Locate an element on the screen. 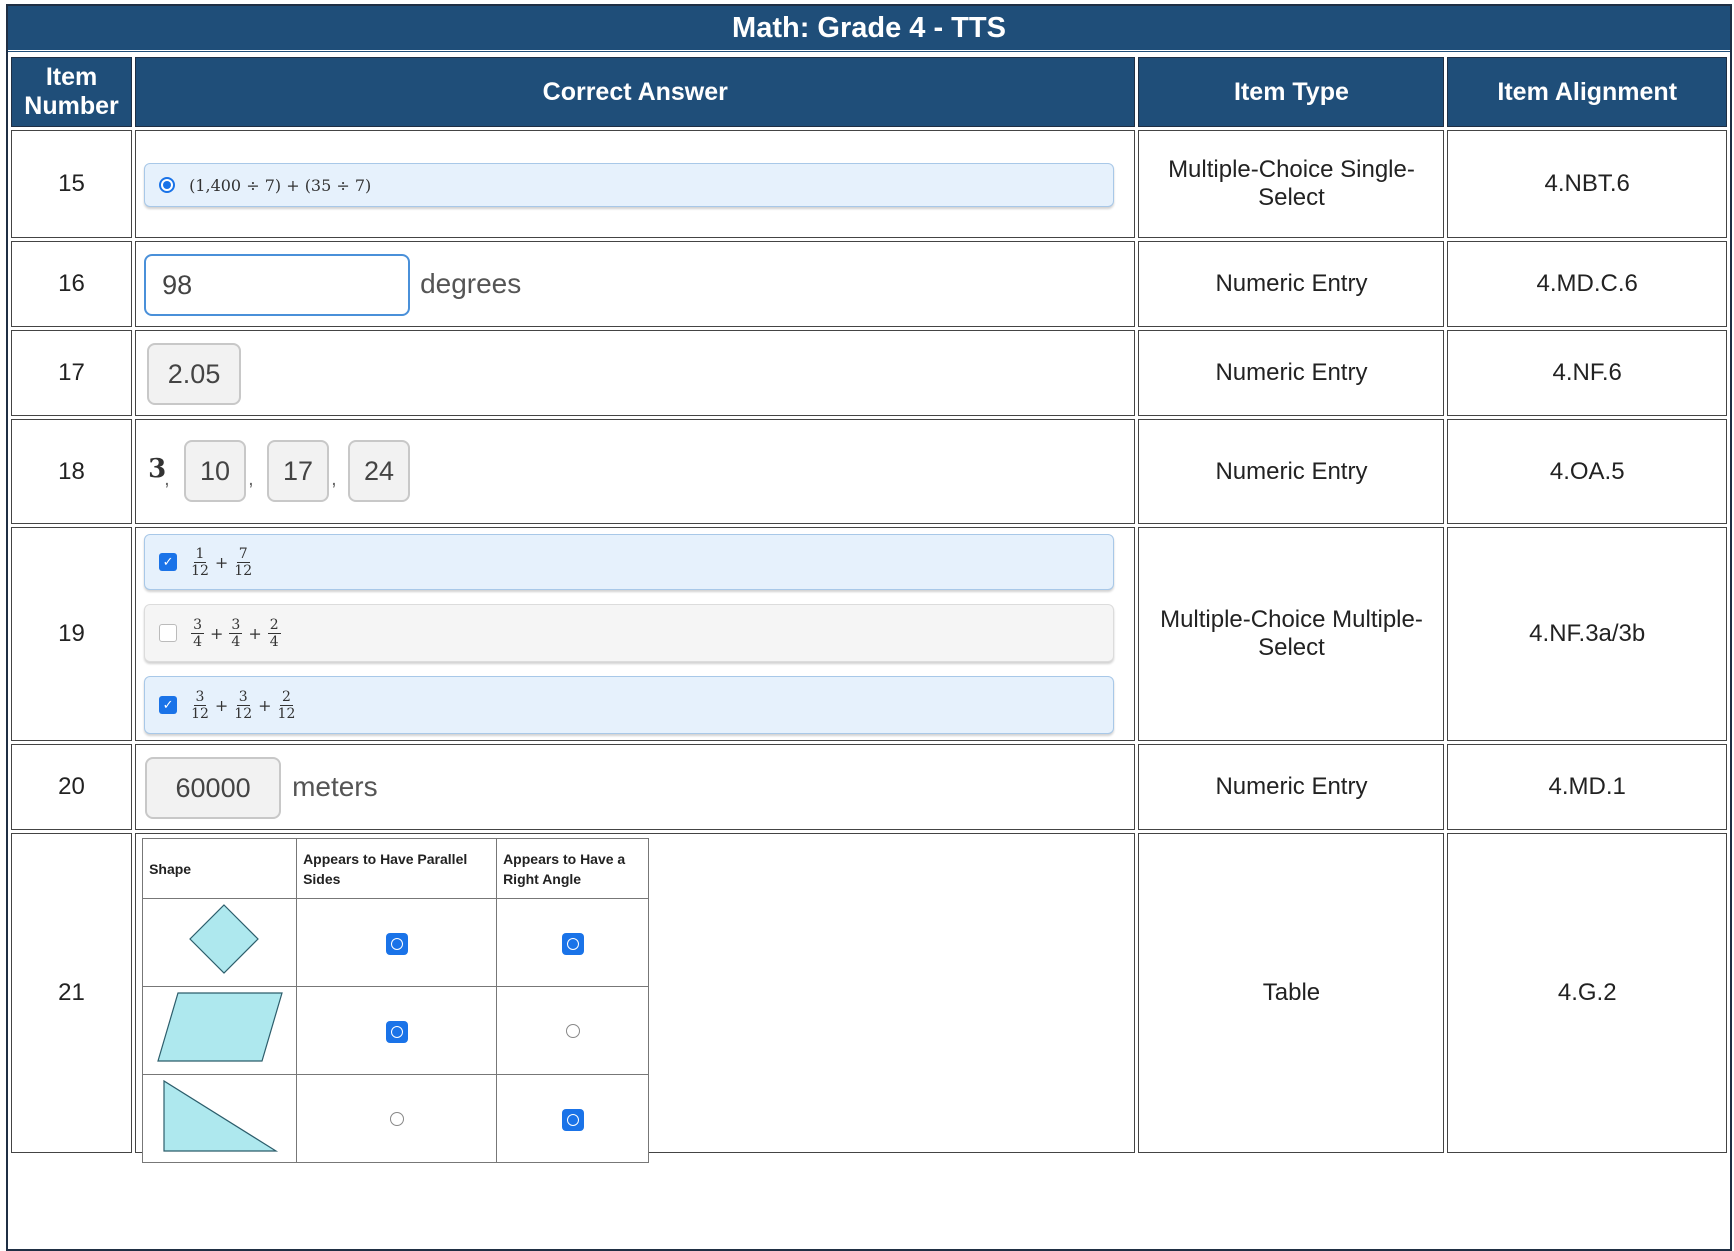  numeric-input: 10 is located at coordinates (215, 471).